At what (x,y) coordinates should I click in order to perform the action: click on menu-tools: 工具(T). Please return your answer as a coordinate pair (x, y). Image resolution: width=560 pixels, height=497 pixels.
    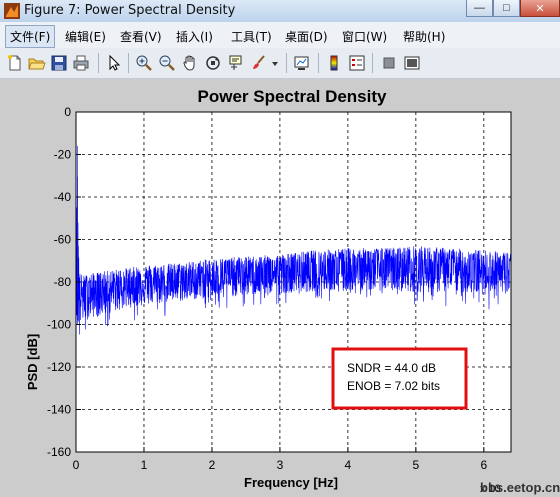
    Looking at the image, I should click on (251, 36).